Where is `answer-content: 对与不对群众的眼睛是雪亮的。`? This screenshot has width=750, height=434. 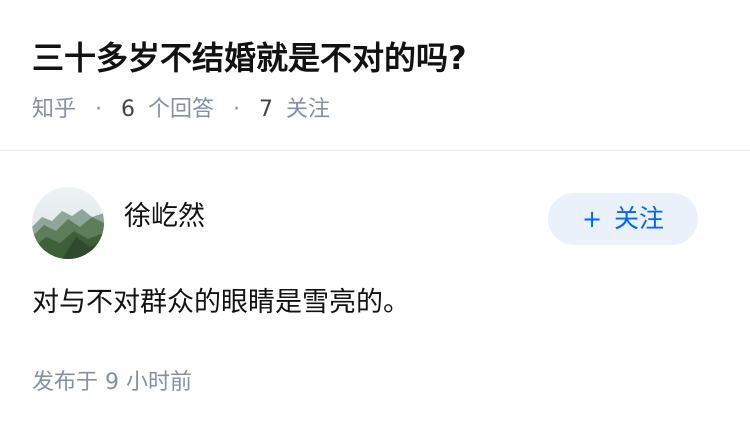 answer-content: 对与不对群众的眼睛是雪亮的。 is located at coordinates (221, 303).